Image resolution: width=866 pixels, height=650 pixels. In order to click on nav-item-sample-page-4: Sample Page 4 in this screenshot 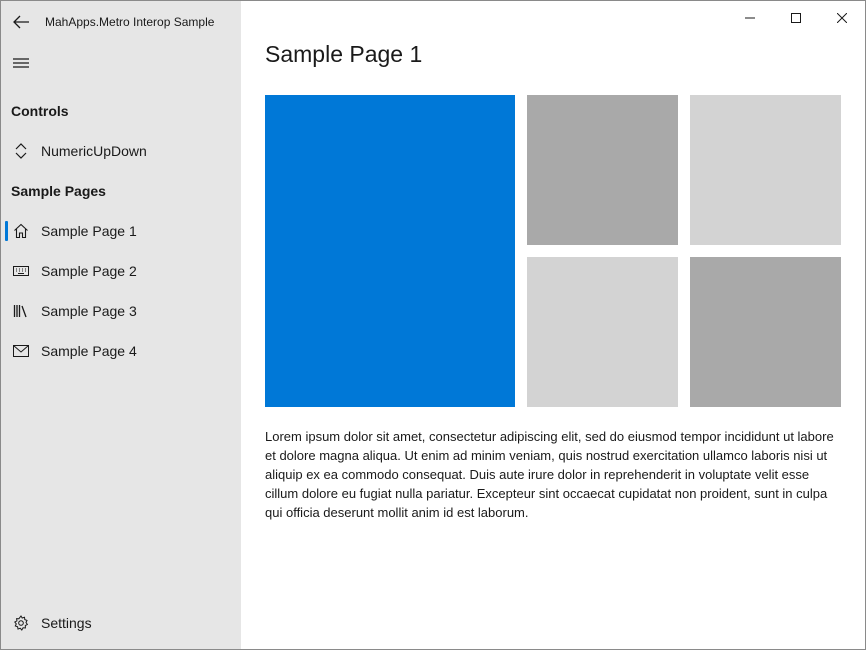, I will do `click(121, 351)`.